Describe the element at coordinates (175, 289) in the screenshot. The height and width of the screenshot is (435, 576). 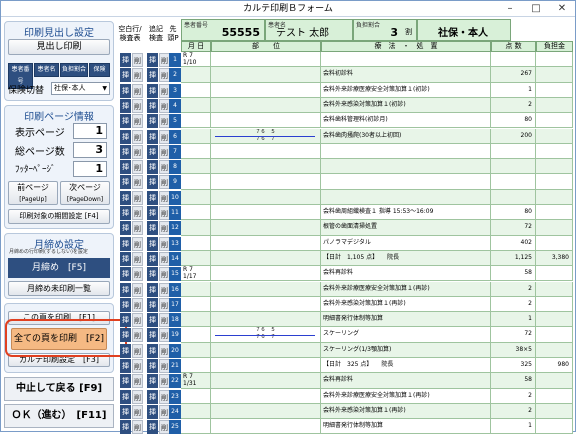
I see `row-number: 16` at that location.